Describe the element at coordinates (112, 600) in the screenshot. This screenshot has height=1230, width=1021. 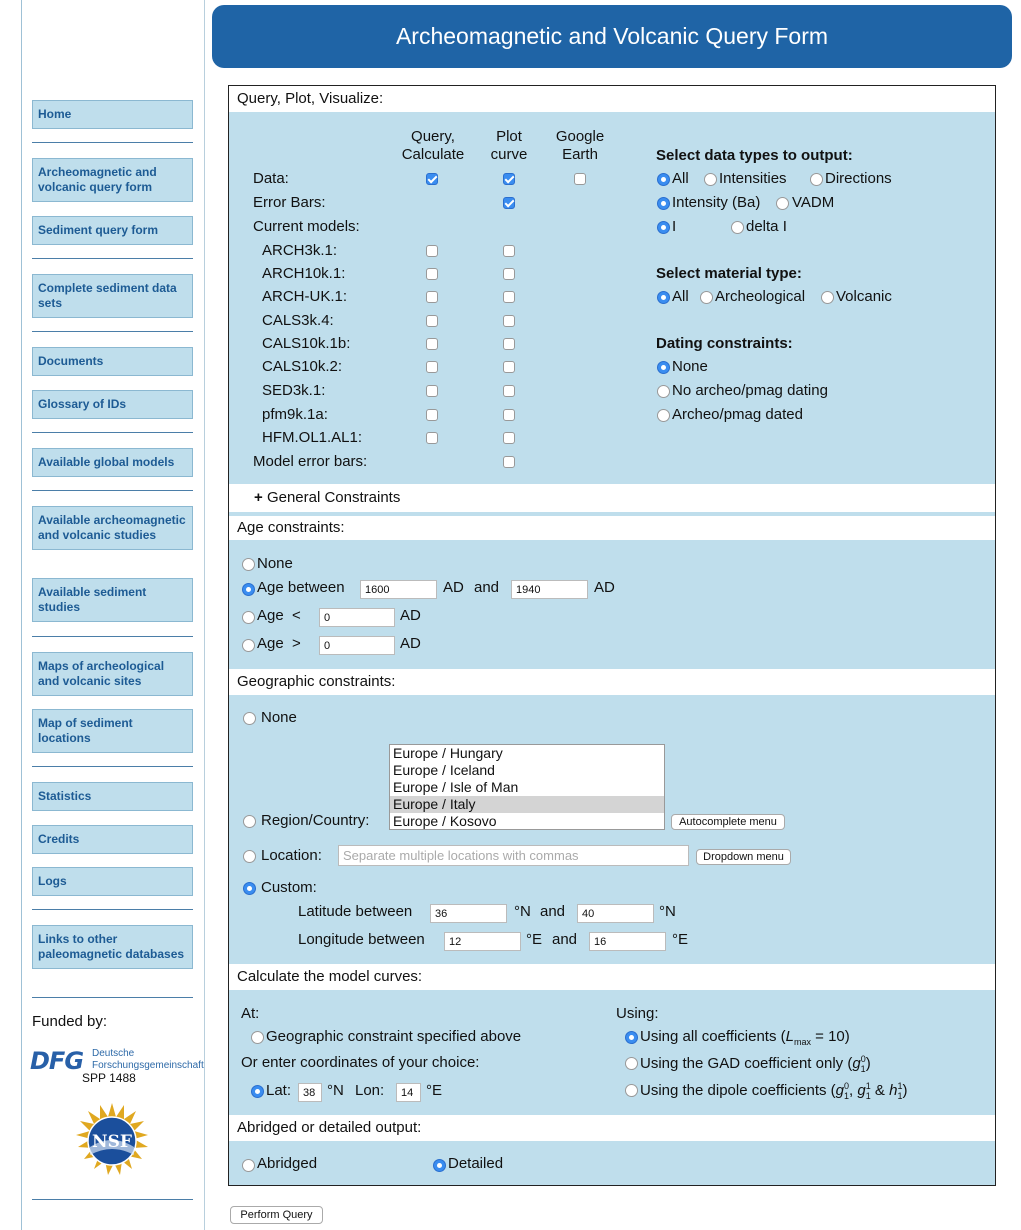
I see `sidebar-item-sediment-studies: Available sediment studies` at that location.